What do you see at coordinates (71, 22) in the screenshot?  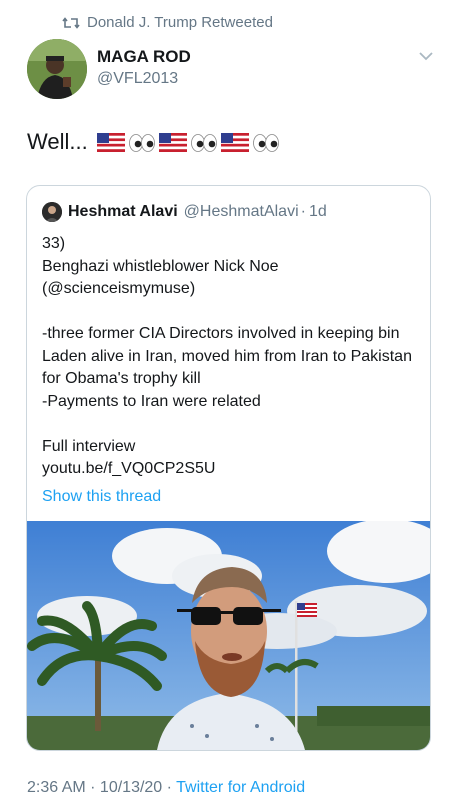 I see `retweet-icon` at bounding box center [71, 22].